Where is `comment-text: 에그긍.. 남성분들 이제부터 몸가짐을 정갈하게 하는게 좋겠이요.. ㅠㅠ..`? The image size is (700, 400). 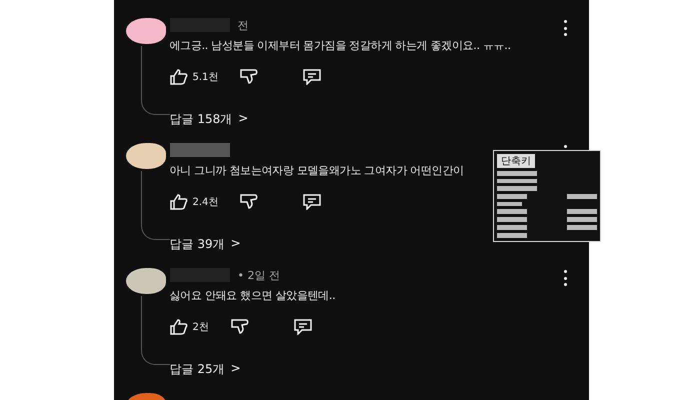
comment-text: 에그긍.. 남성분들 이제부터 몸가짐을 정갈하게 하는게 좋겠이요.. ㅠㅠ.. is located at coordinates (340, 45).